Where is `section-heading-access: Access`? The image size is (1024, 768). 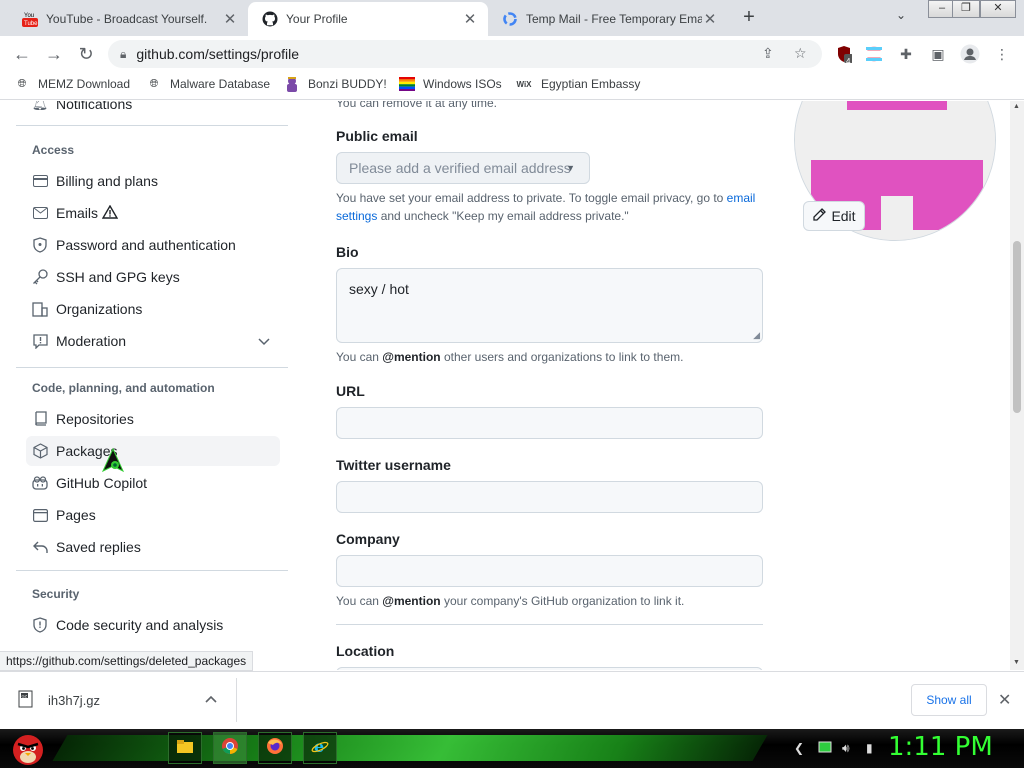 section-heading-access: Access is located at coordinates (53, 150).